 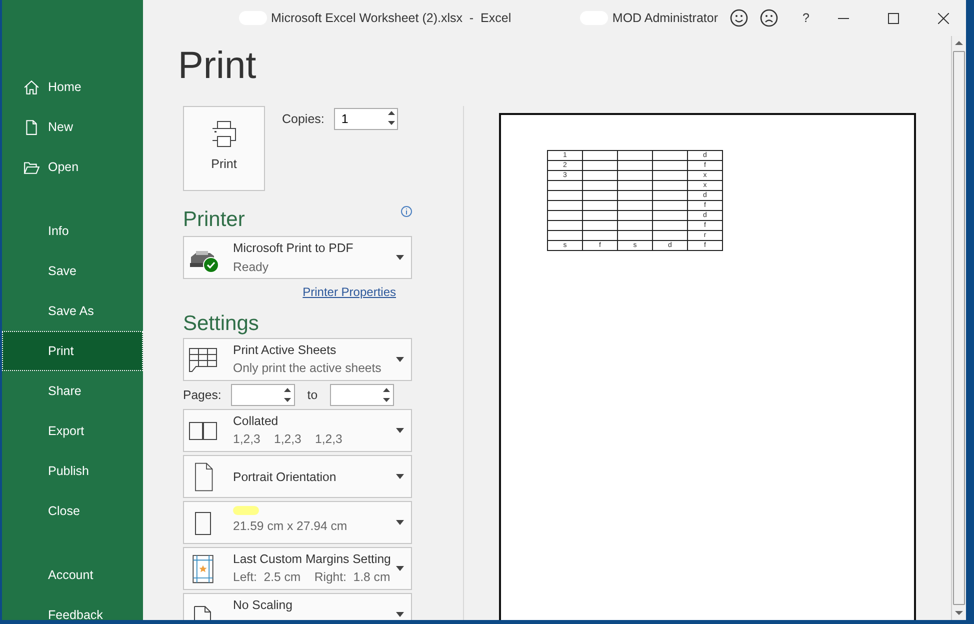 What do you see at coordinates (214, 220) in the screenshot?
I see `section-heading: Printer` at bounding box center [214, 220].